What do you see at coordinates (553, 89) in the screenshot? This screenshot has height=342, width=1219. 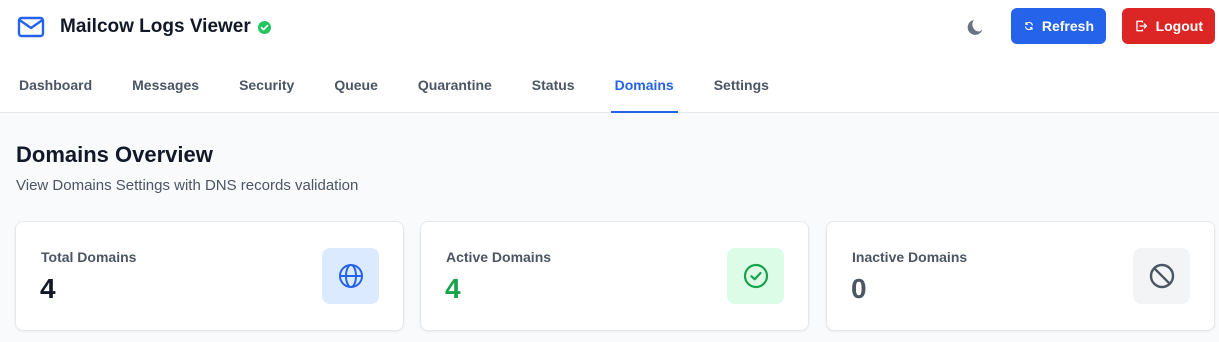 I see `tab-status: Status` at bounding box center [553, 89].